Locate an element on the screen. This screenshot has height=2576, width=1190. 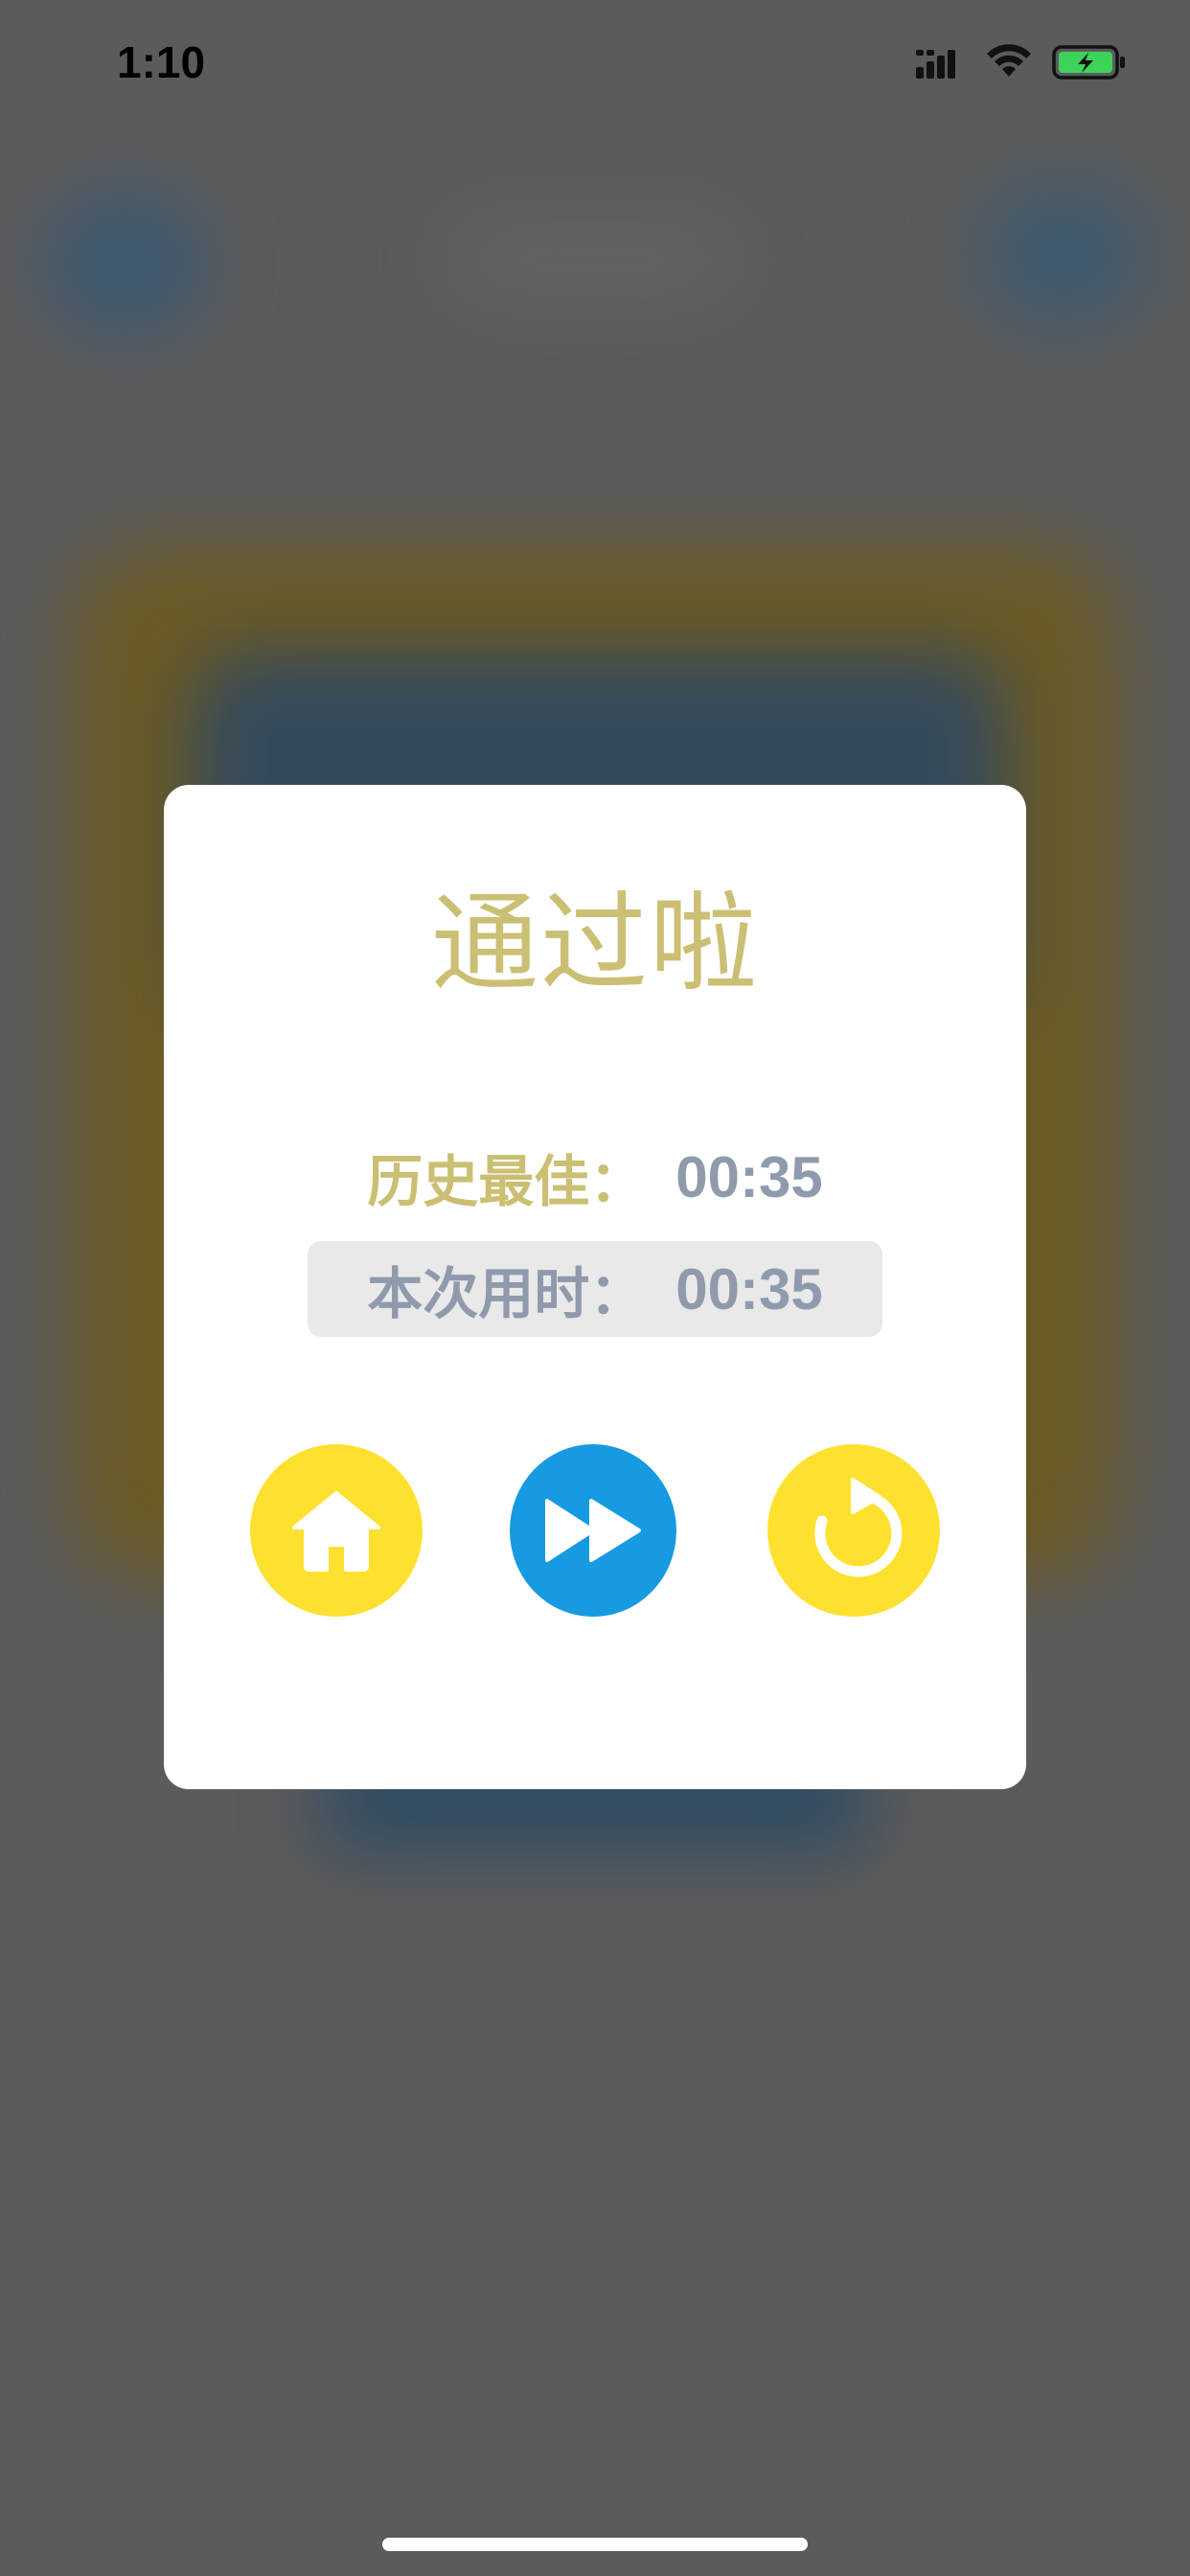
home-button is located at coordinates (336, 1530).